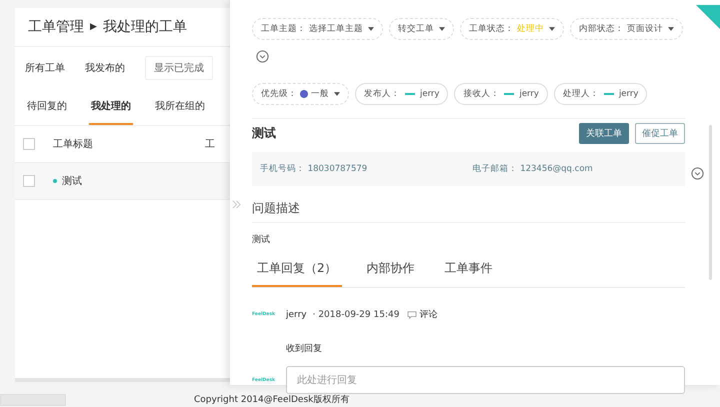 This screenshot has height=407, width=720. I want to click on corner-badge, so click(708, 17).